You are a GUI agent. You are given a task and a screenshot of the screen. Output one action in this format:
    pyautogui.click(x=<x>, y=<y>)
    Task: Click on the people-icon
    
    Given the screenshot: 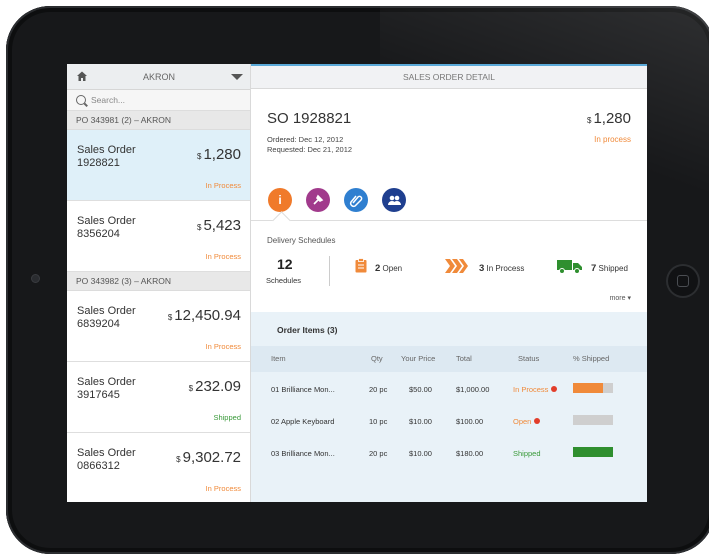 What is the action you would take?
    pyautogui.click(x=394, y=200)
    